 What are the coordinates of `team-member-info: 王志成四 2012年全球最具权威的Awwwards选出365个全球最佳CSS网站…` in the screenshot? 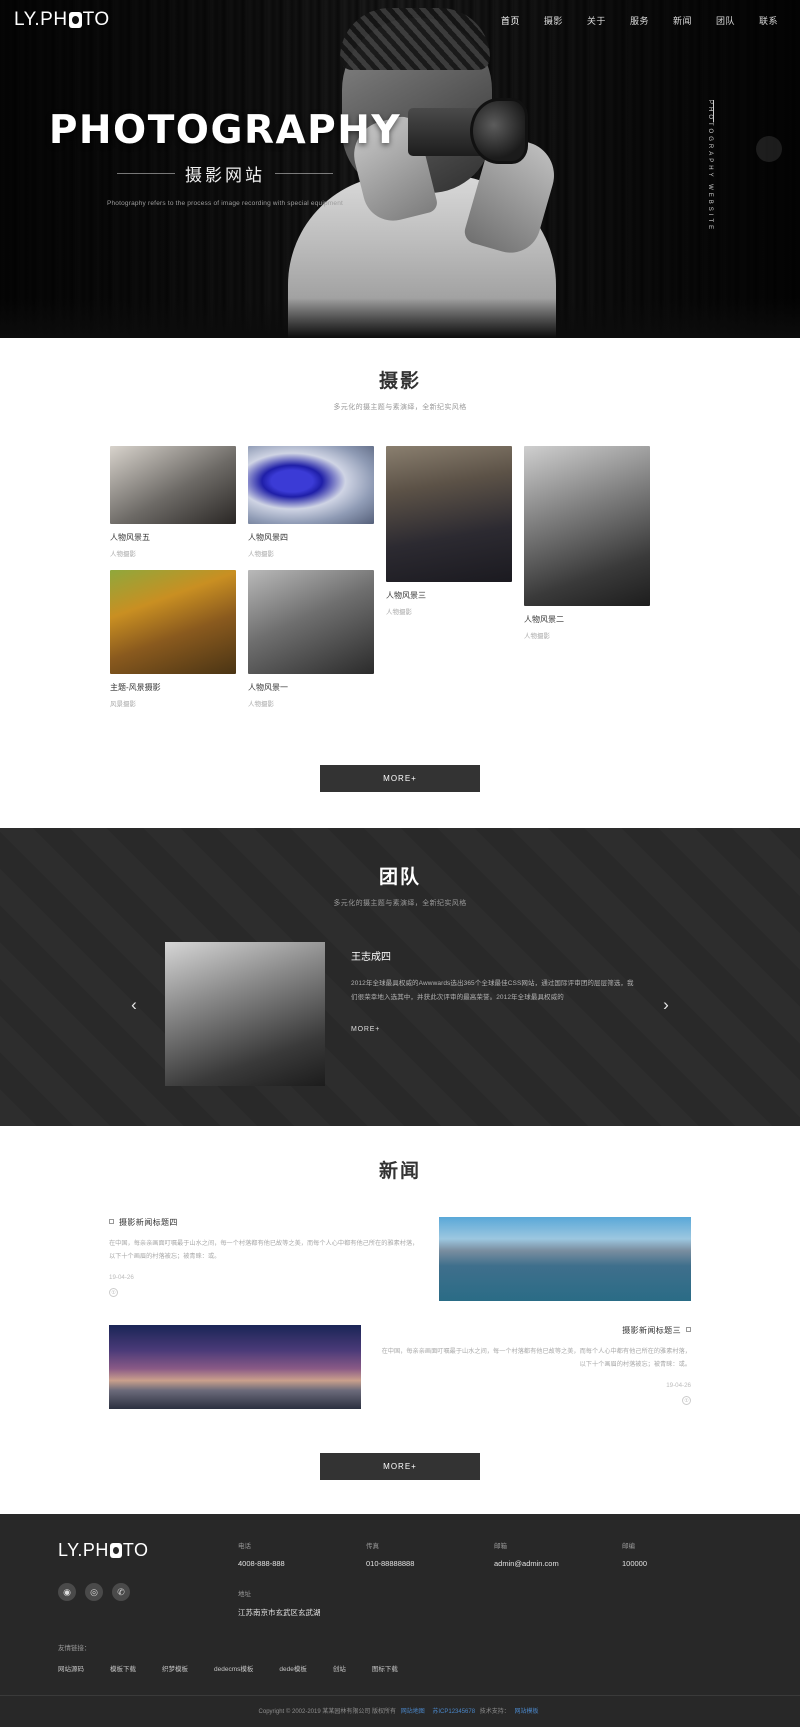 It's located at (493, 987).